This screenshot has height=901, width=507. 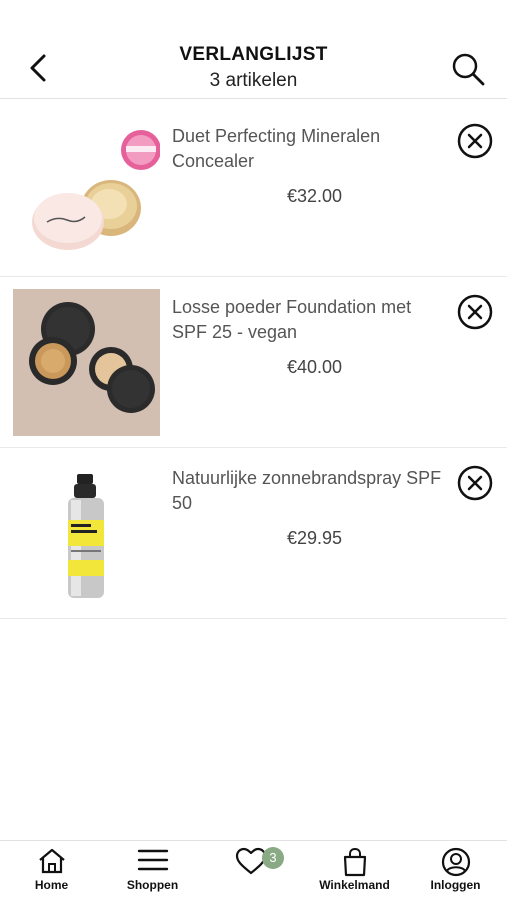 I want to click on tab-label: Inloggen, so click(x=455, y=885).